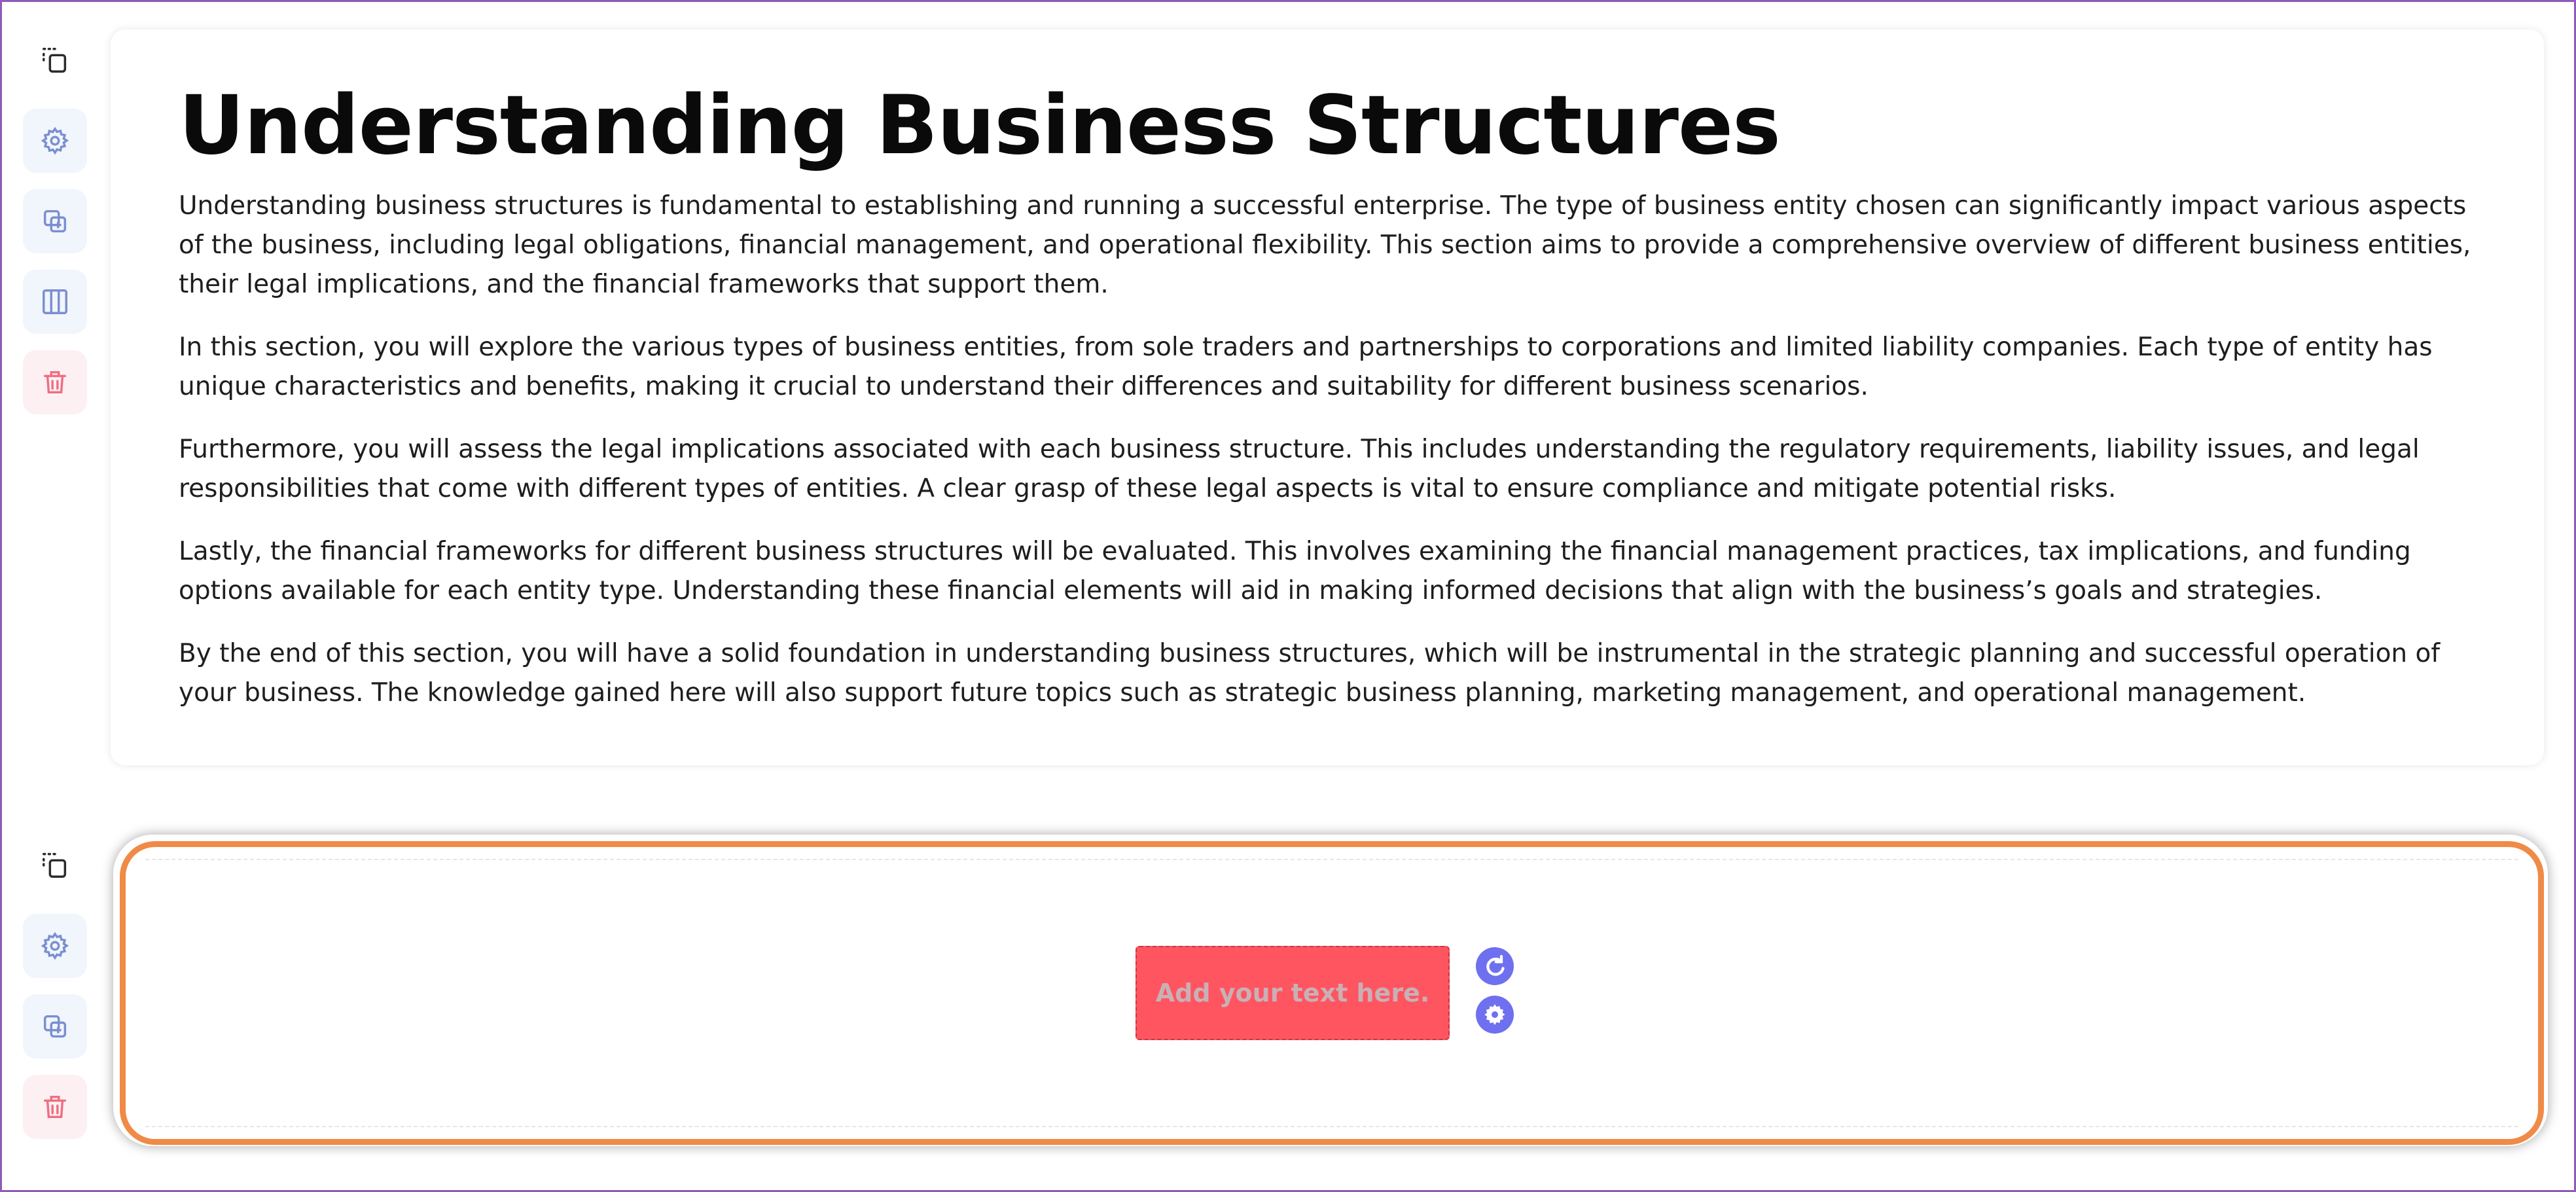 The width and height of the screenshot is (2576, 1192). Describe the element at coordinates (1293, 993) in the screenshot. I see `add-text-button: Add your text here.` at that location.